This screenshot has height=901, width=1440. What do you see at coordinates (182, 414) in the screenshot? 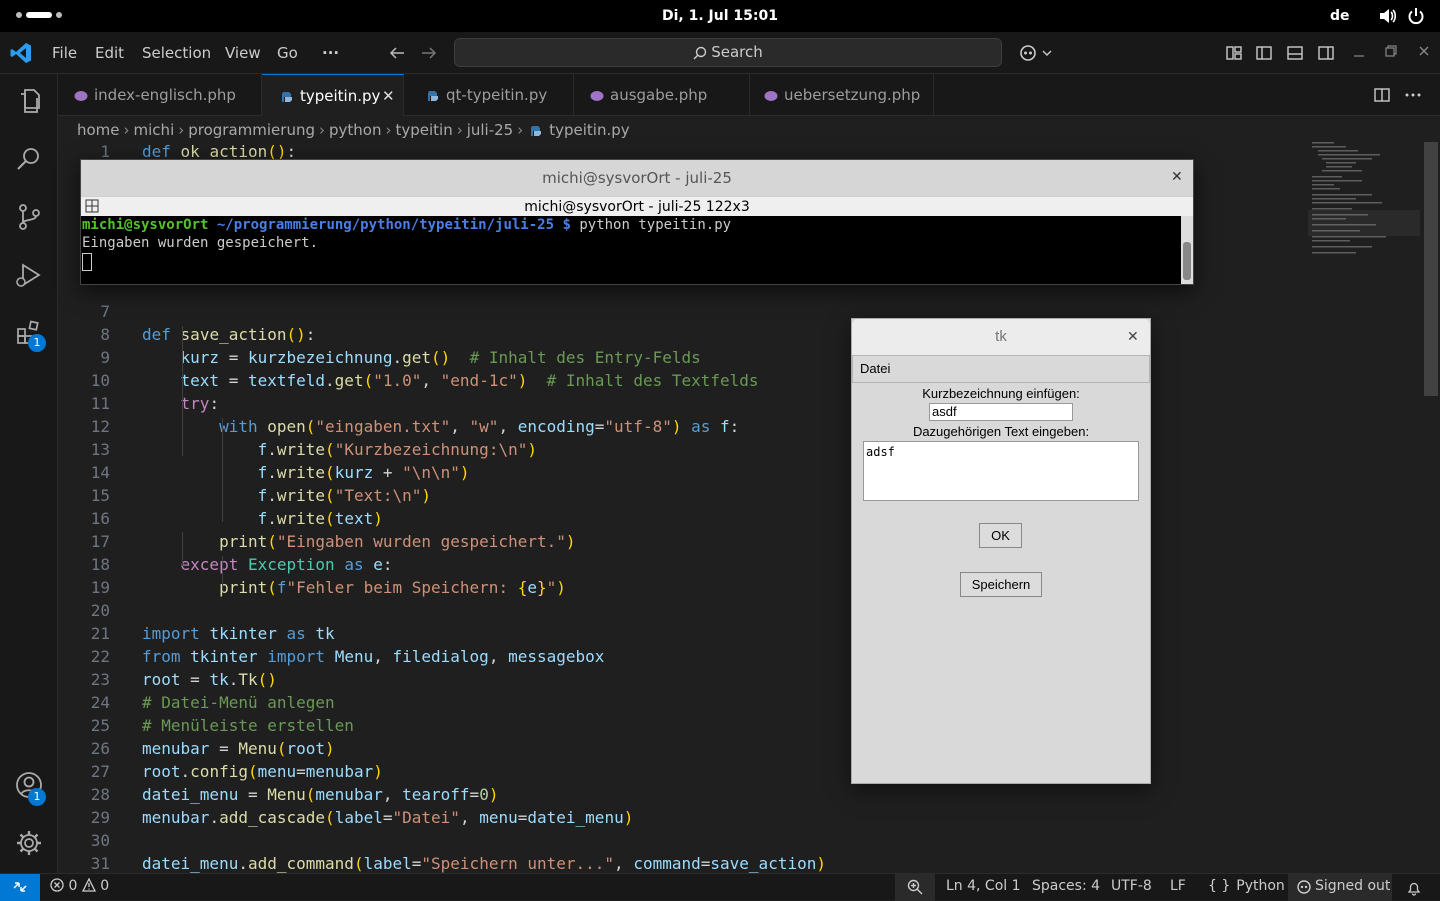
I see `indent-guide` at bounding box center [182, 414].